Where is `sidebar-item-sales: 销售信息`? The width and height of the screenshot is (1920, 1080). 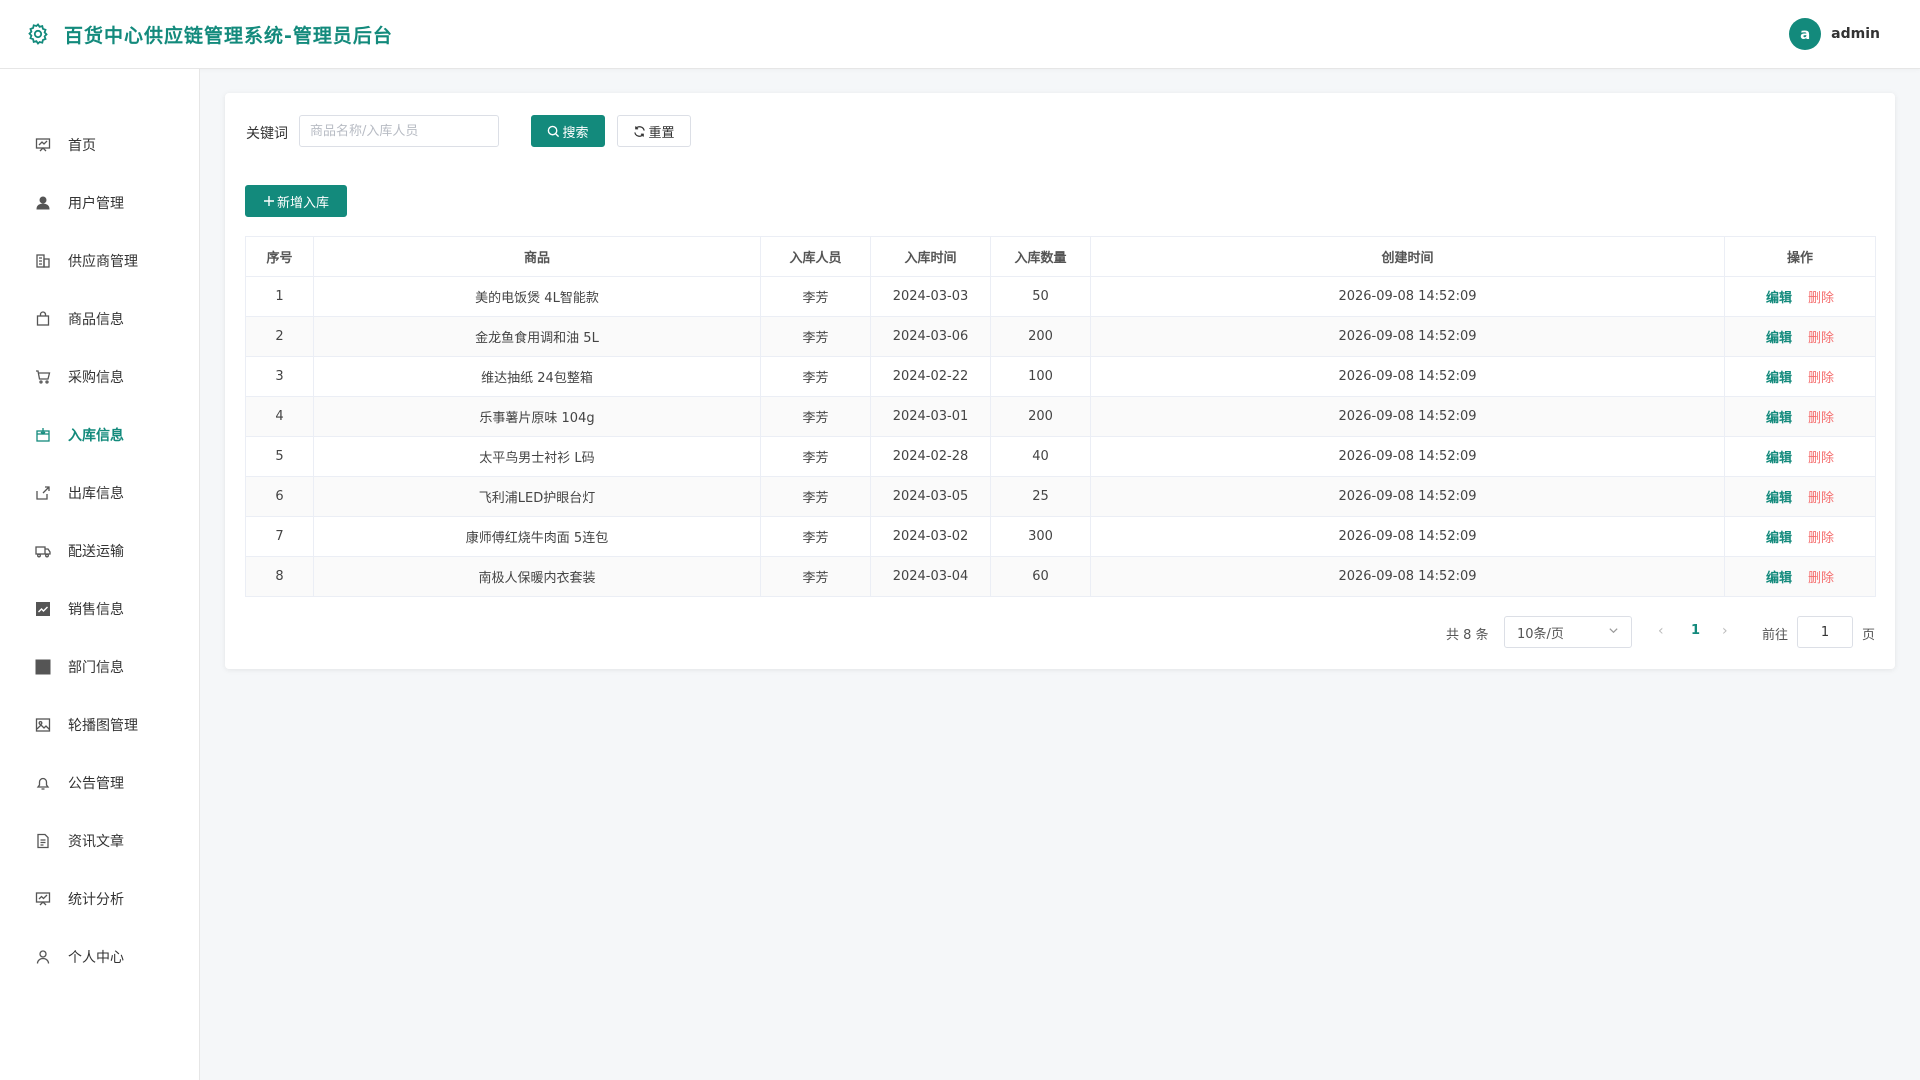
sidebar-item-sales: 销售信息 is located at coordinates (99, 609).